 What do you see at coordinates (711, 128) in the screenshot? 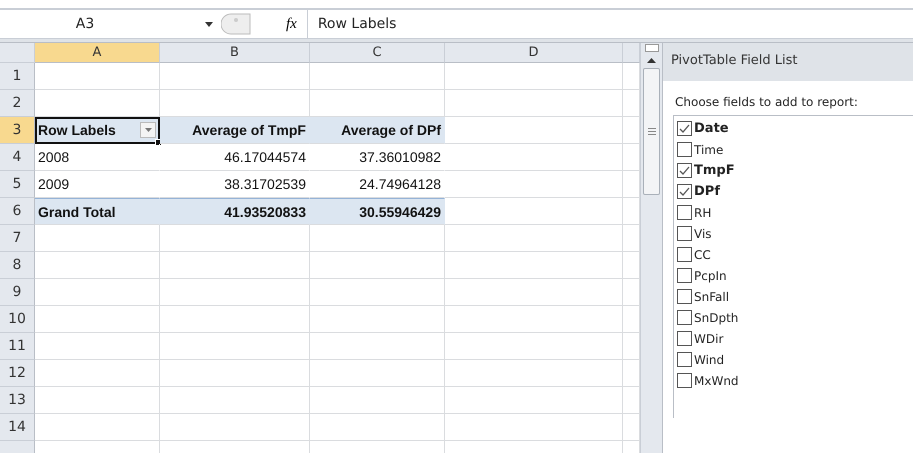
I see `field-label: Date` at bounding box center [711, 128].